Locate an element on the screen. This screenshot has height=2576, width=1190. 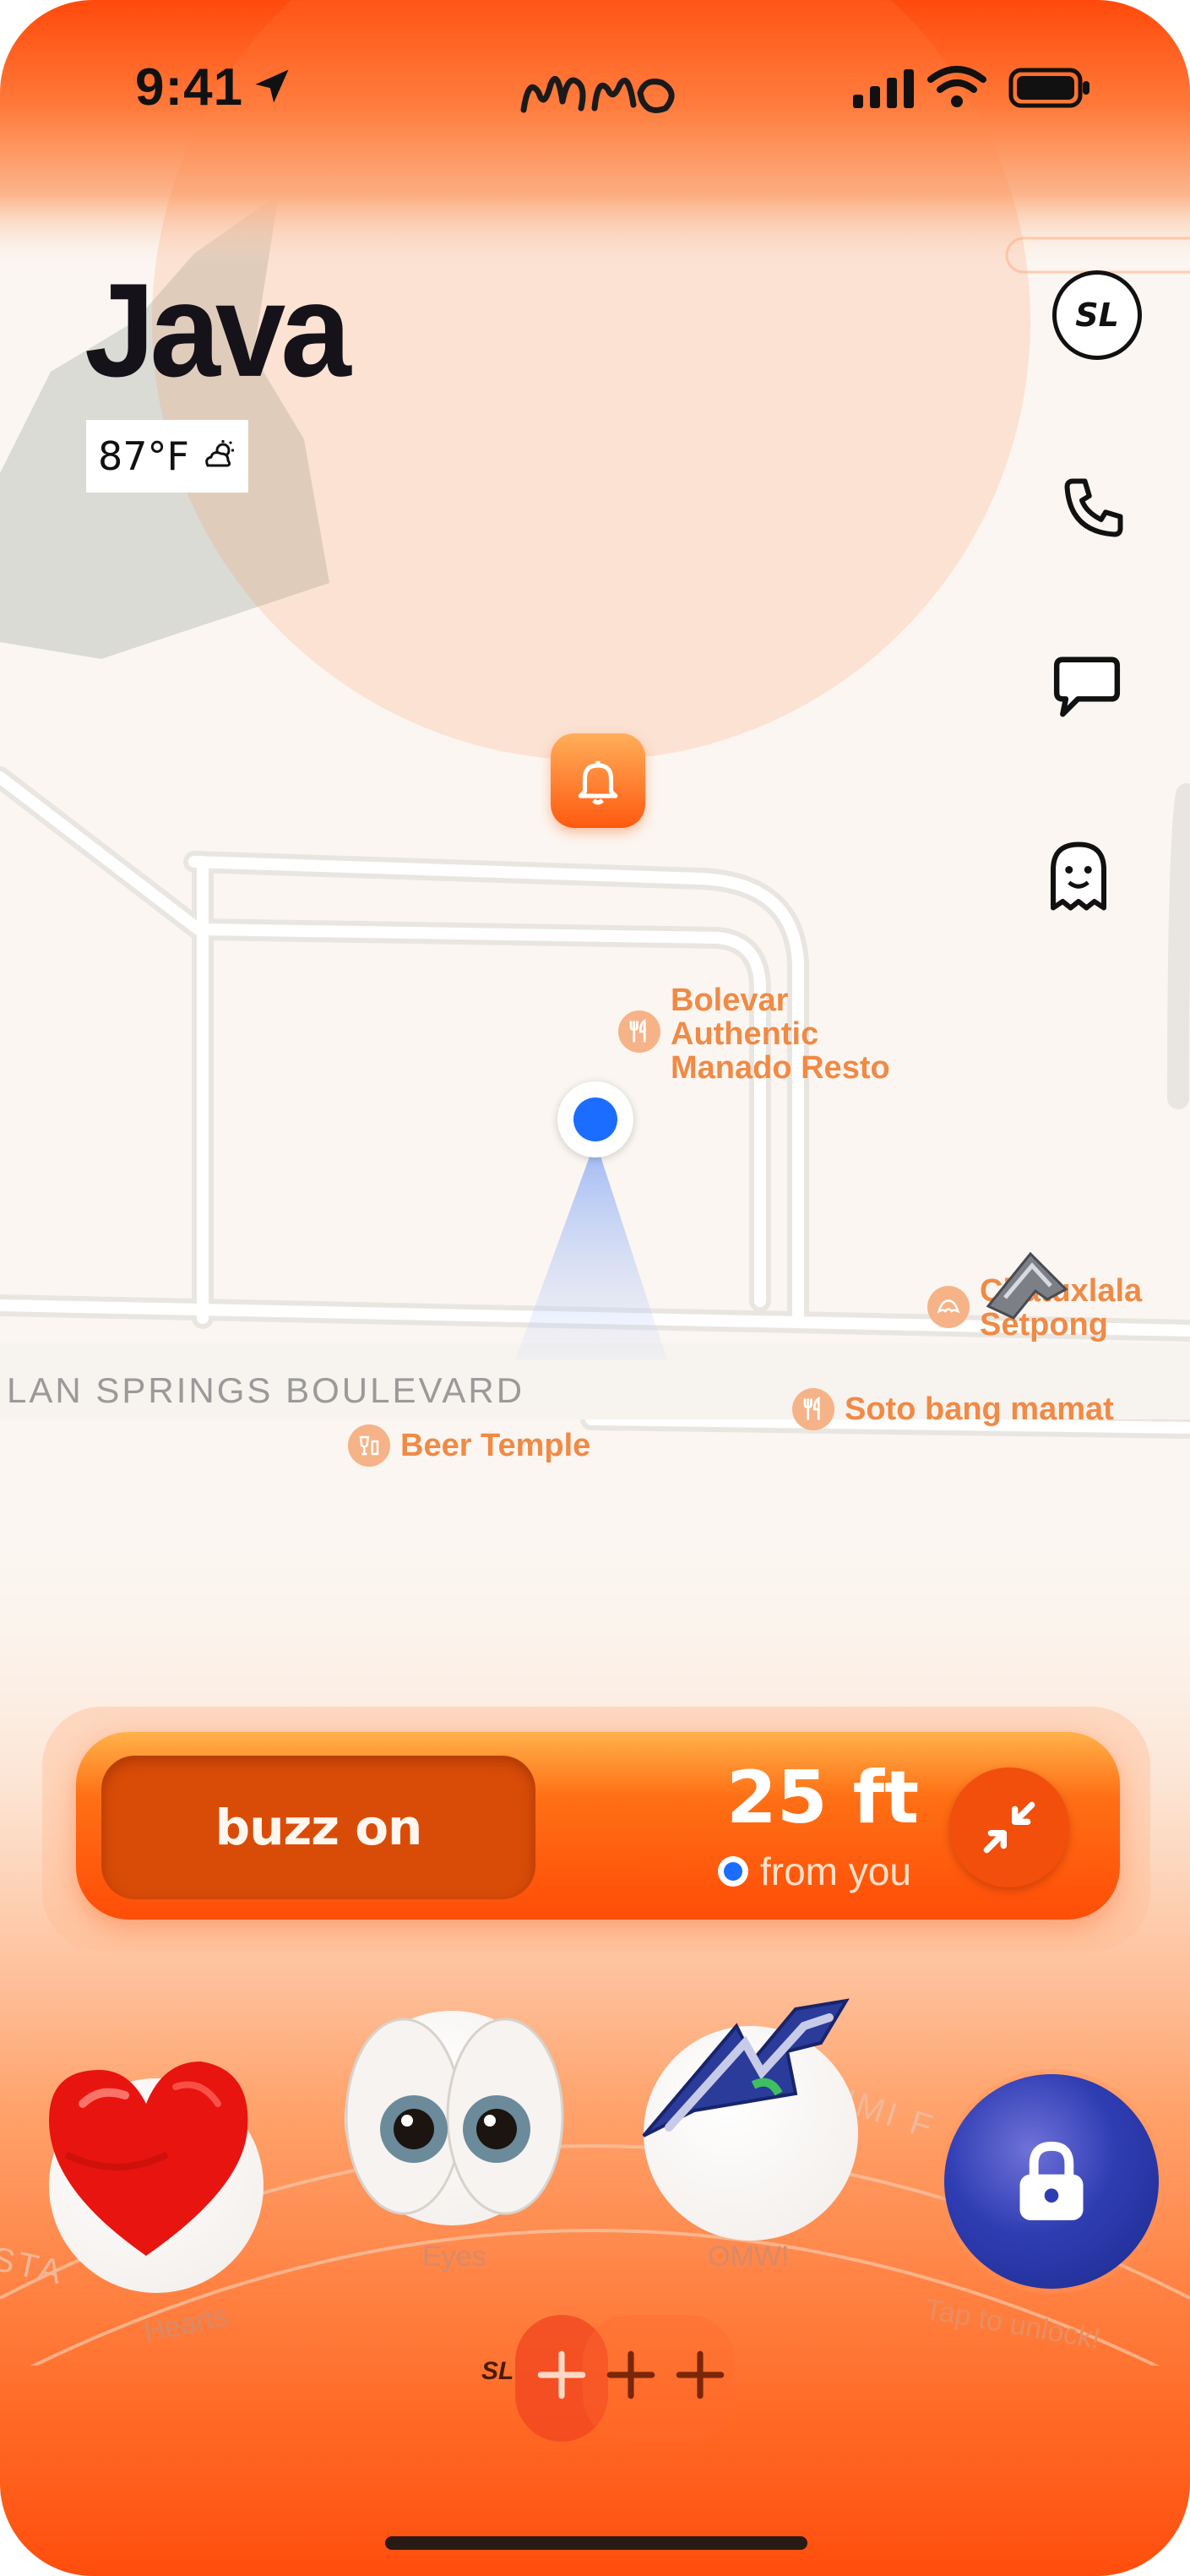
unlock-button is located at coordinates (1051, 2181).